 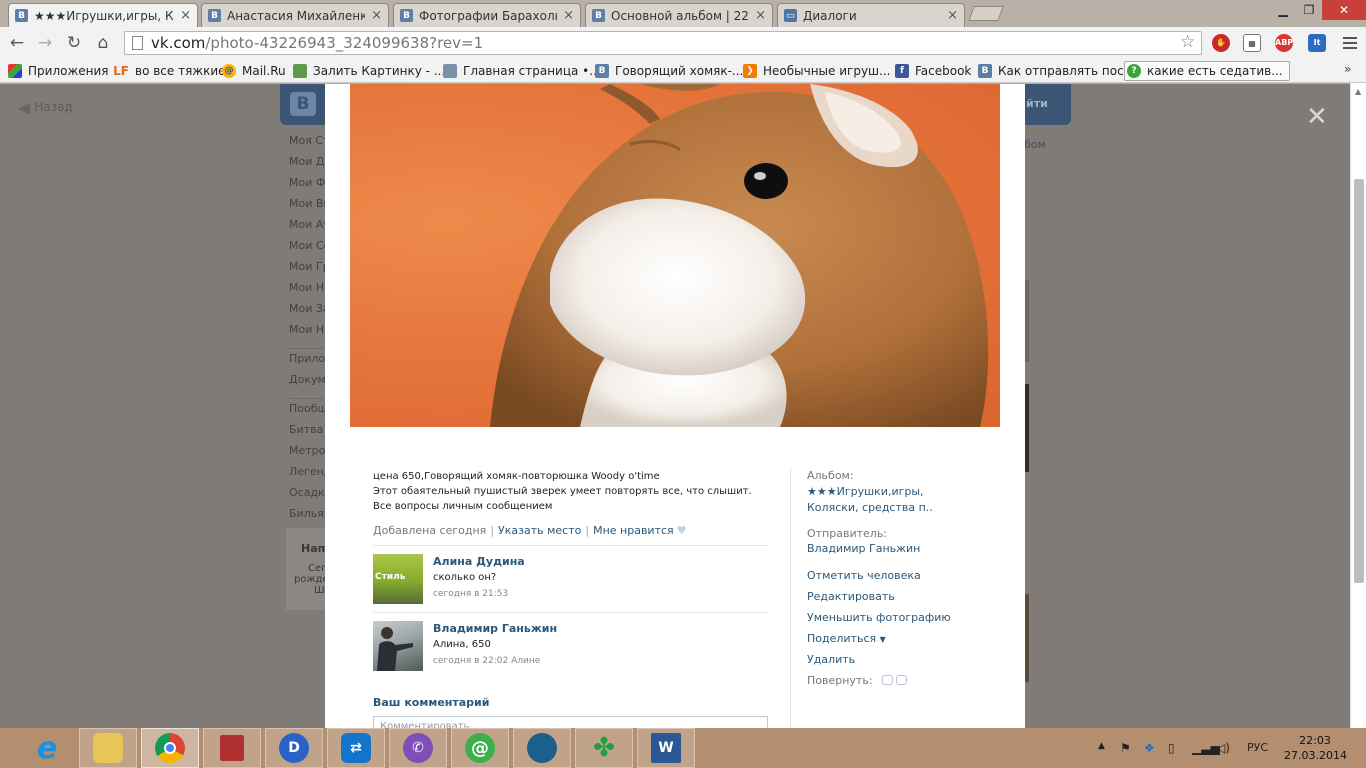 What do you see at coordinates (58, 71) in the screenshot?
I see `bookmark-apps: Приложения` at bounding box center [58, 71].